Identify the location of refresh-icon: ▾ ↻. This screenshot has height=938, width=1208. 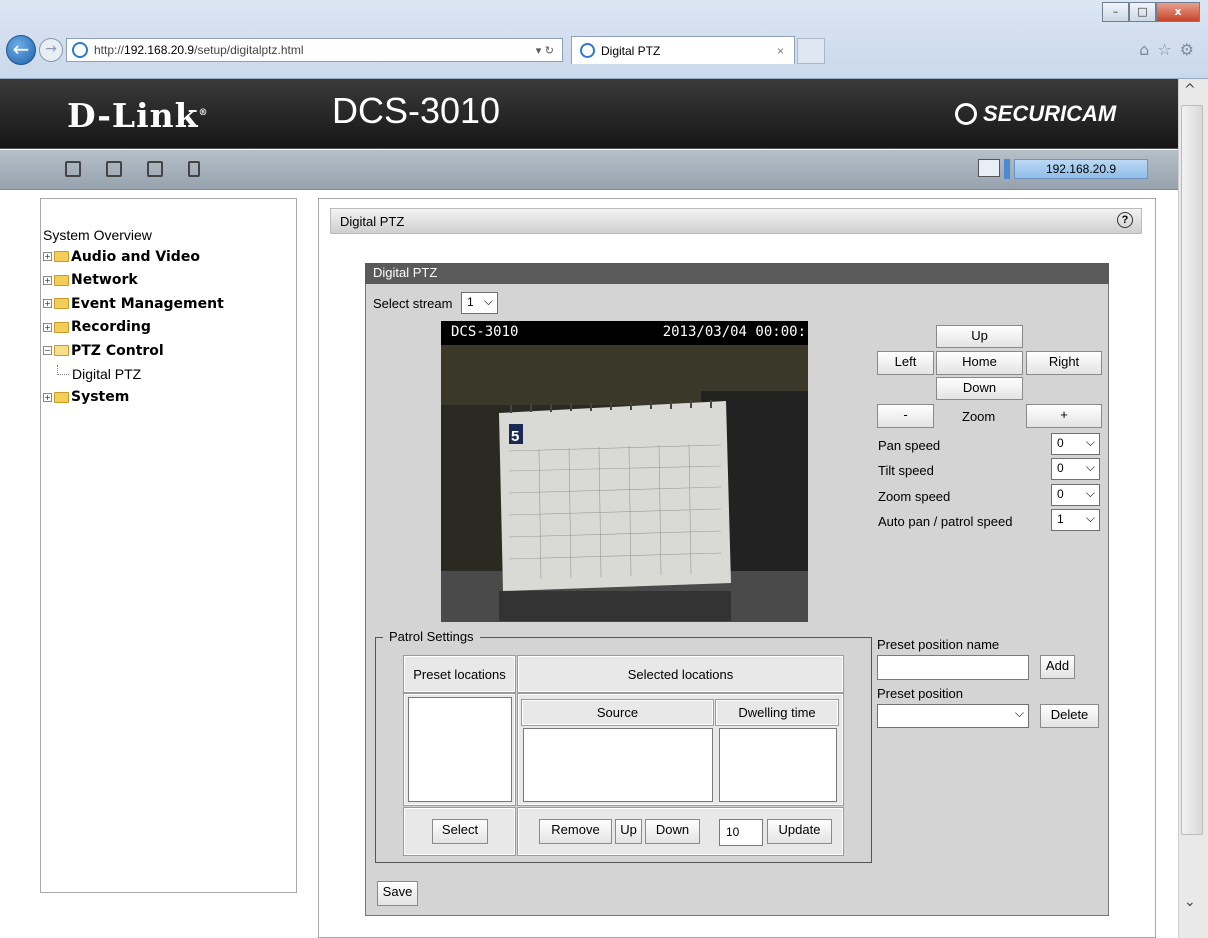
(545, 50).